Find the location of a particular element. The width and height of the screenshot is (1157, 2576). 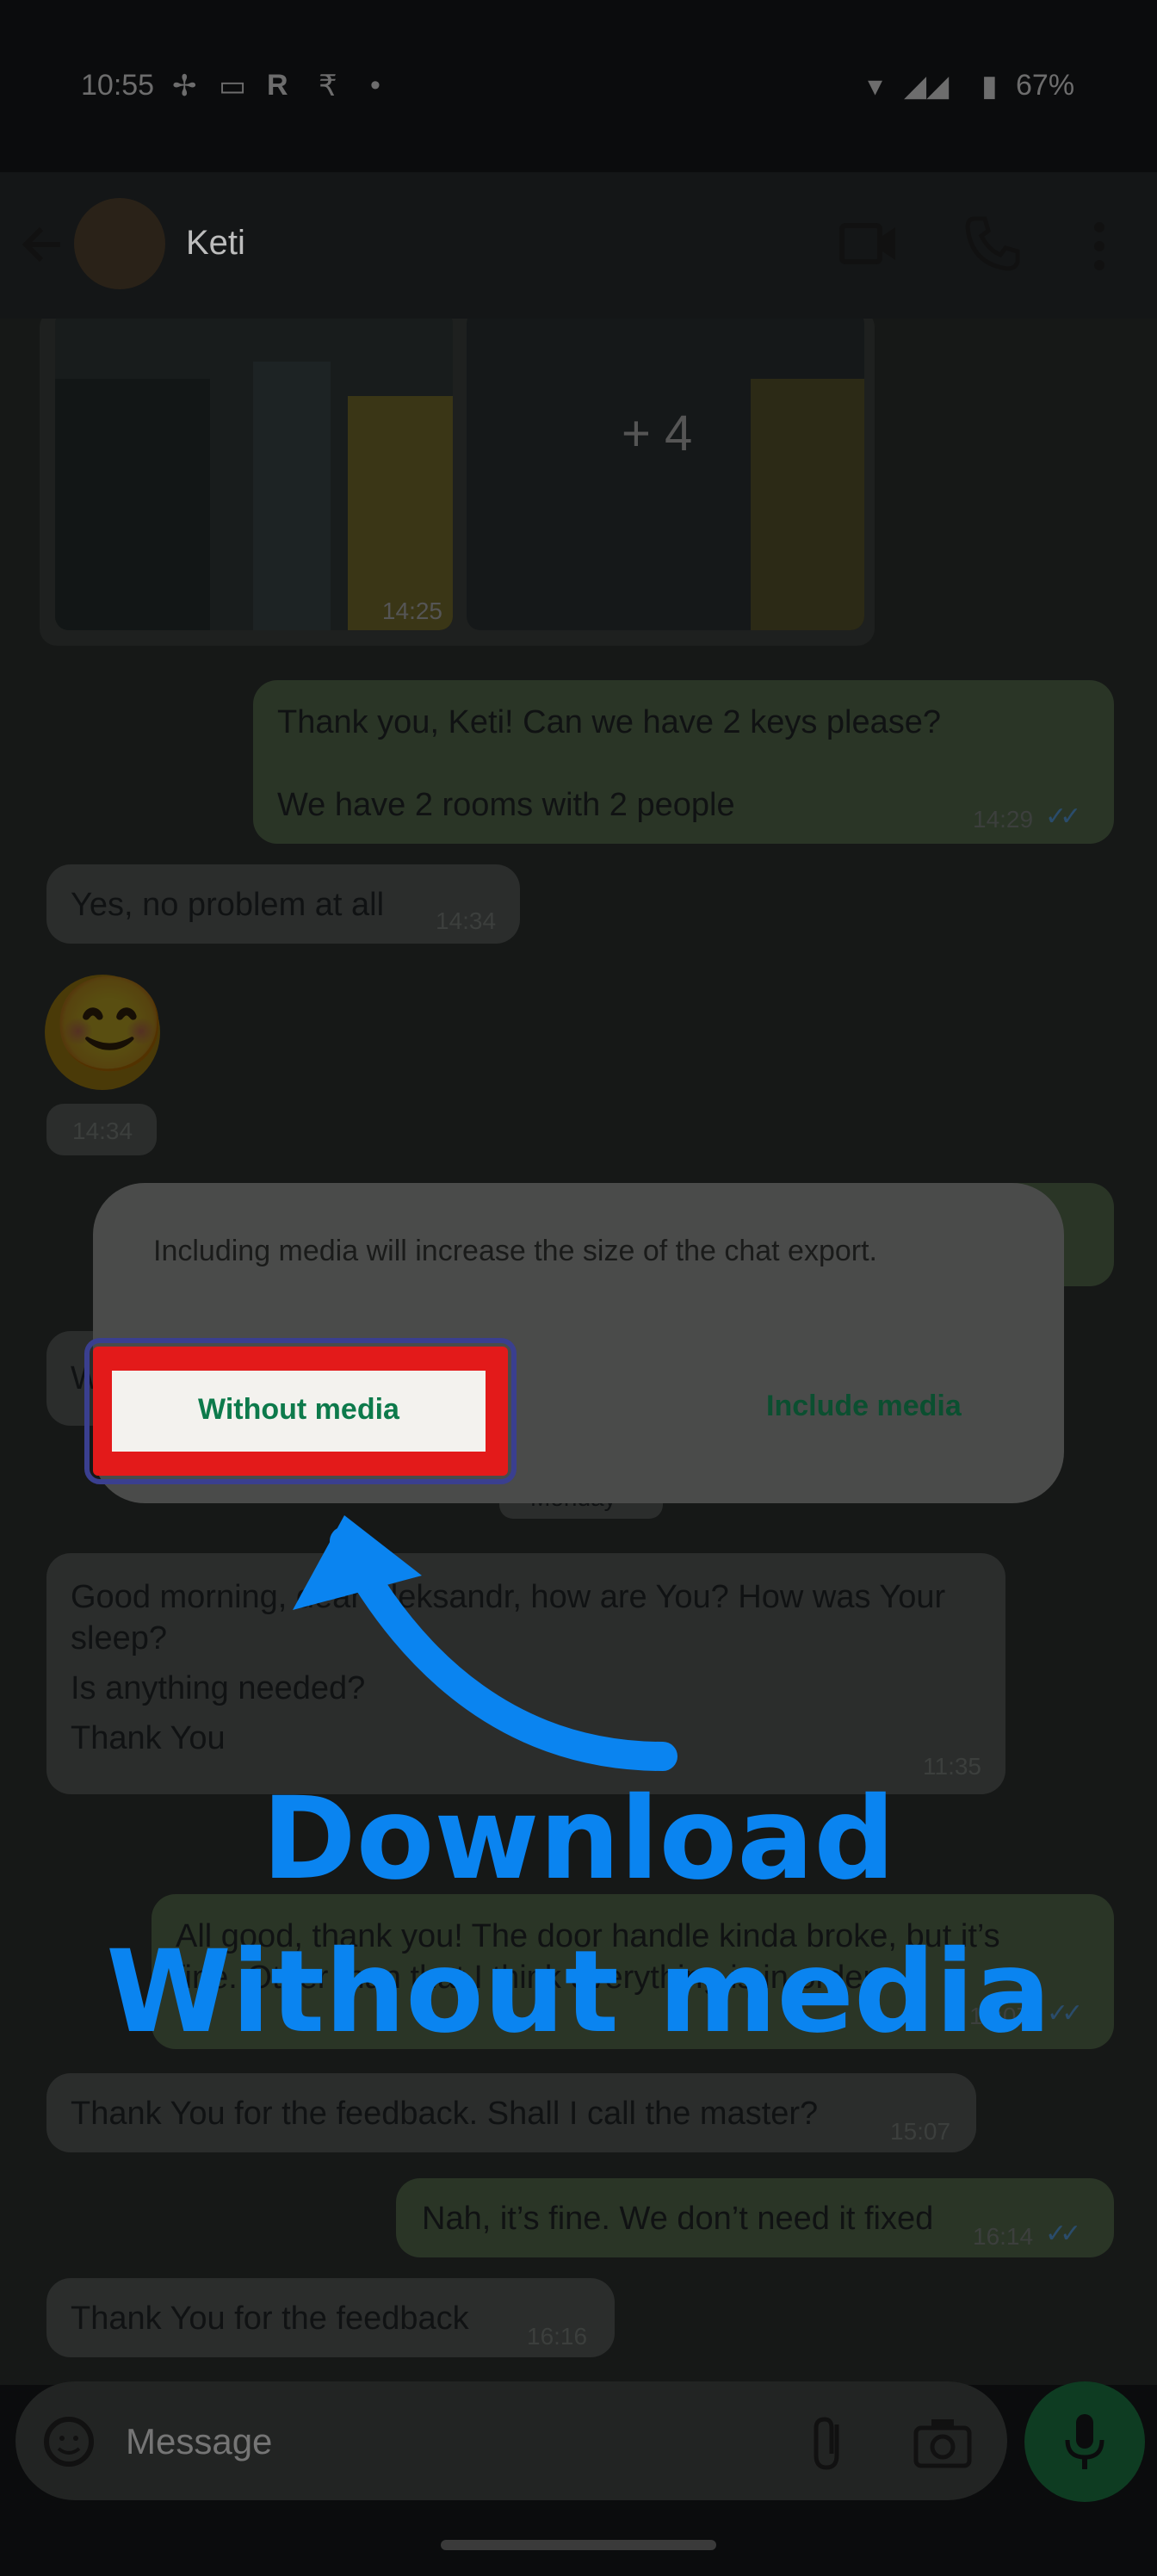

emoji-message: 😊 is located at coordinates (106, 1032).